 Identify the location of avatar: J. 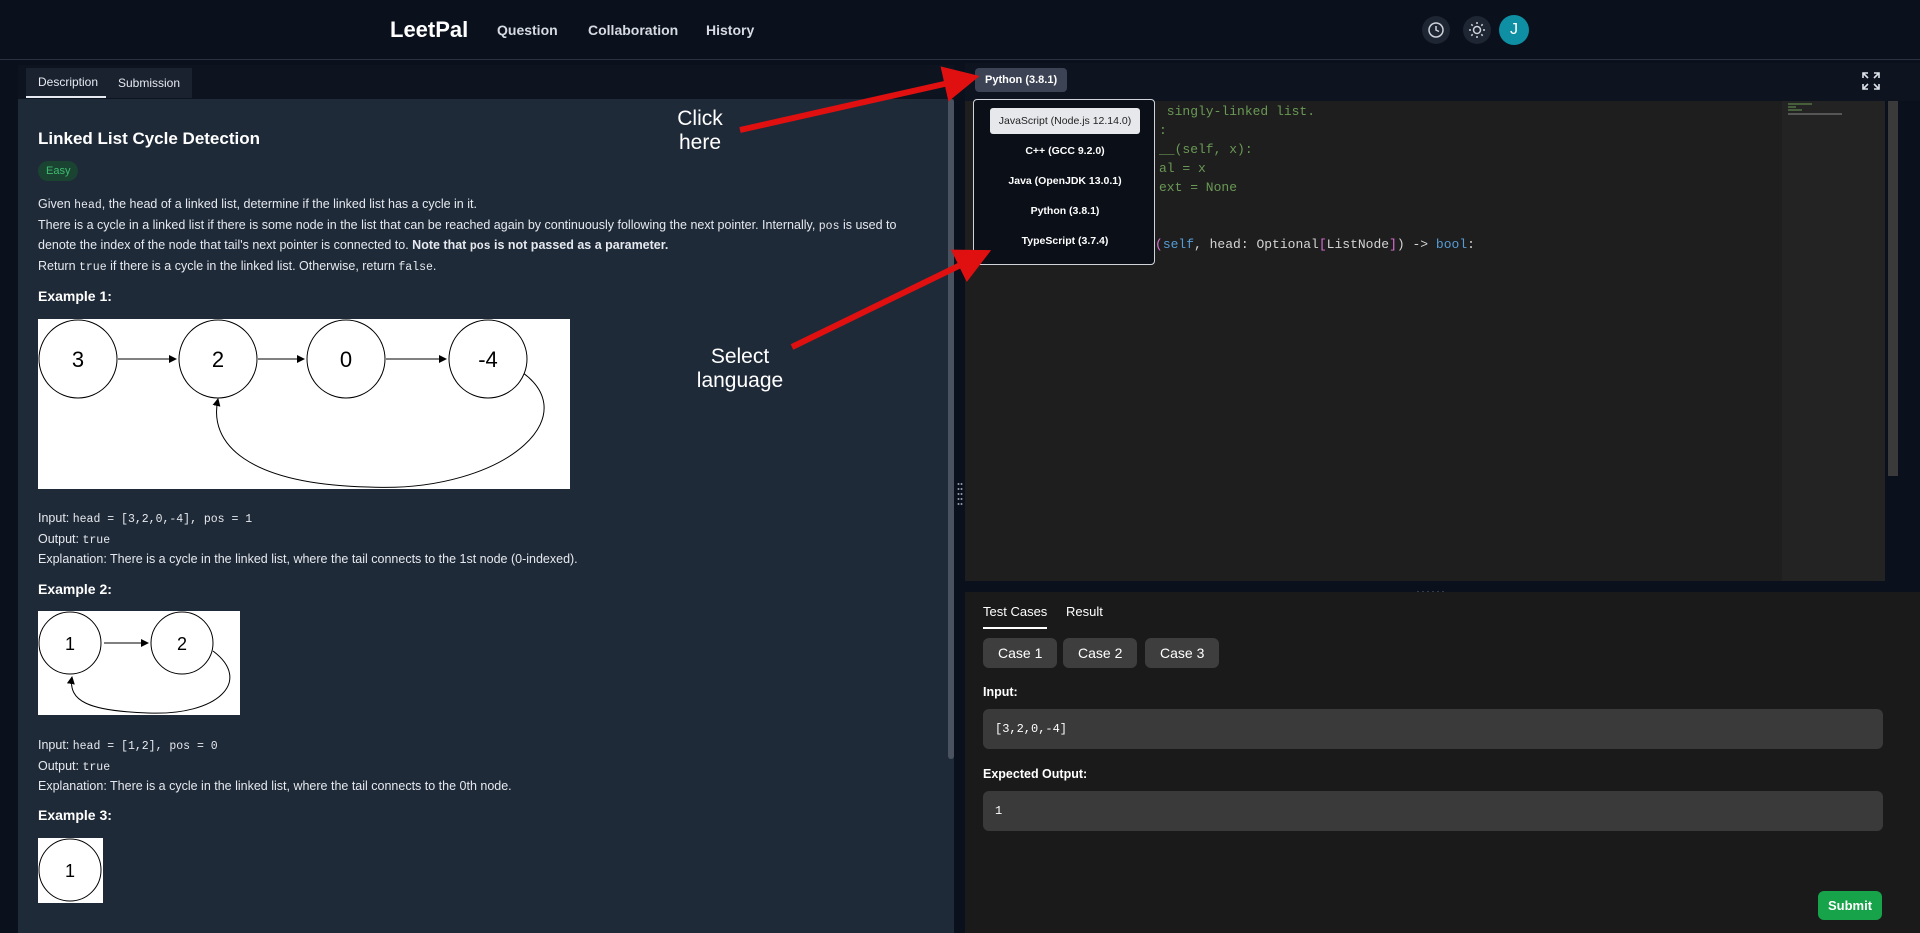
(1514, 30).